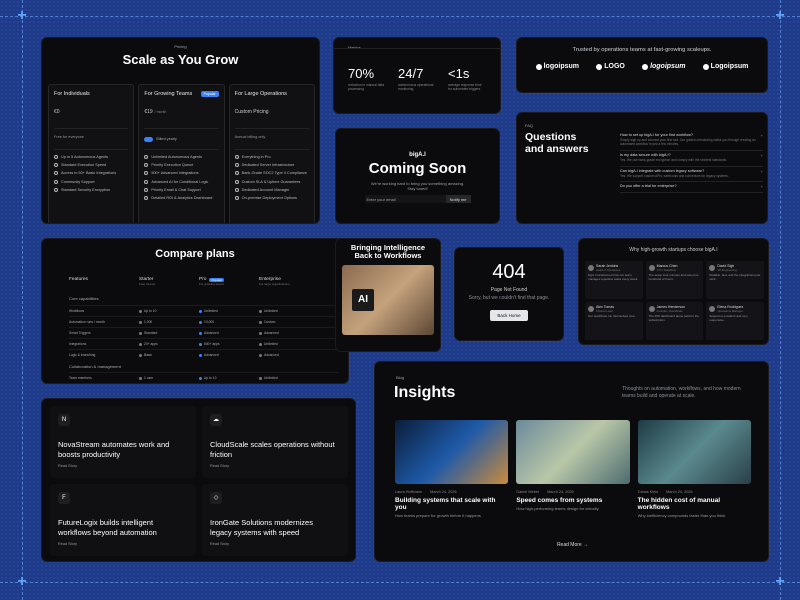 This screenshot has height=600, width=800. What do you see at coordinates (538, 66) in the screenshot?
I see `logo-mark-icon` at bounding box center [538, 66].